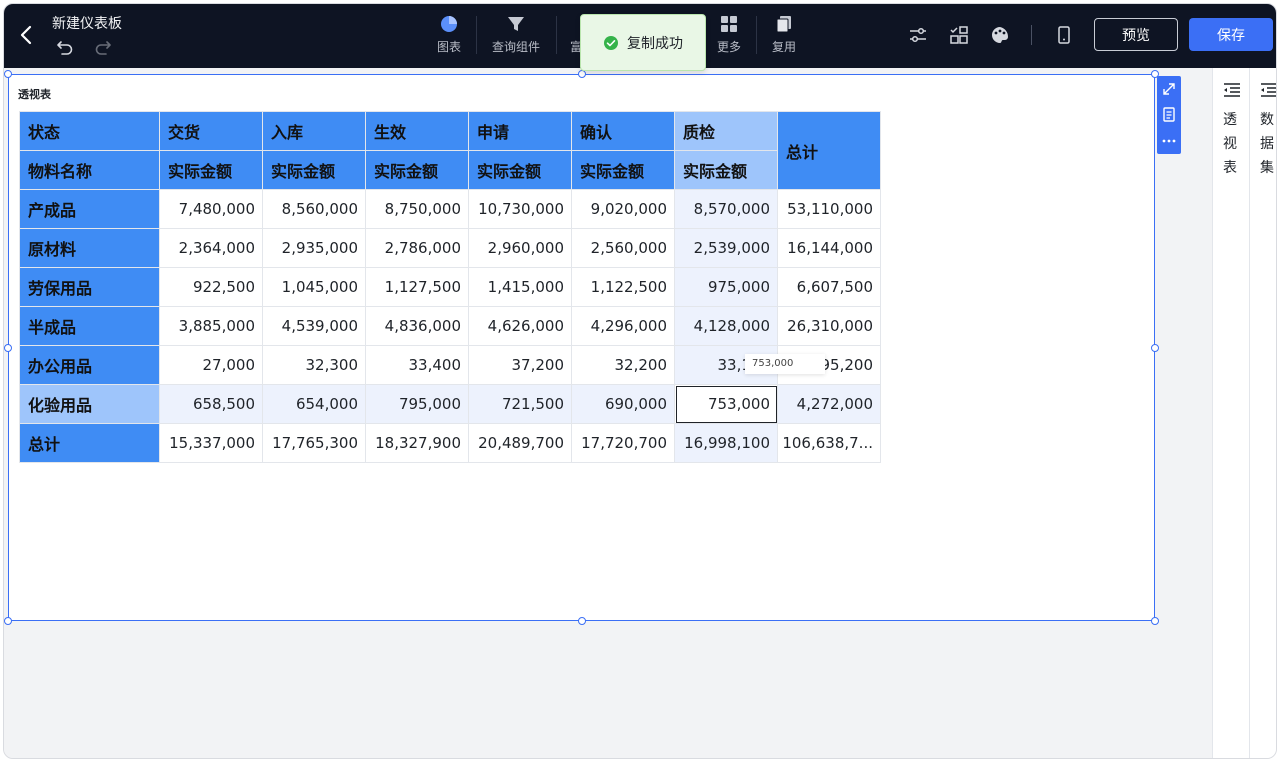 The height and width of the screenshot is (762, 1280). What do you see at coordinates (728, 47) in the screenshot?
I see `toolbar-more-label: 更多` at bounding box center [728, 47].